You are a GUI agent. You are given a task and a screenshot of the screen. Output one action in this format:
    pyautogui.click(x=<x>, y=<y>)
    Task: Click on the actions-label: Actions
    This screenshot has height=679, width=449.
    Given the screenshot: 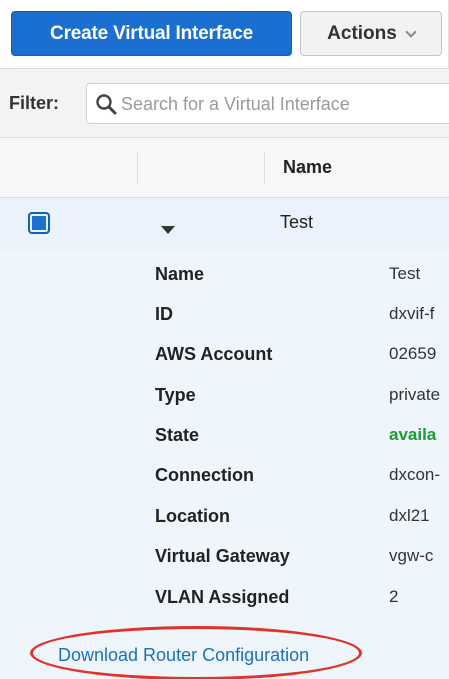 What is the action you would take?
    pyautogui.click(x=362, y=33)
    